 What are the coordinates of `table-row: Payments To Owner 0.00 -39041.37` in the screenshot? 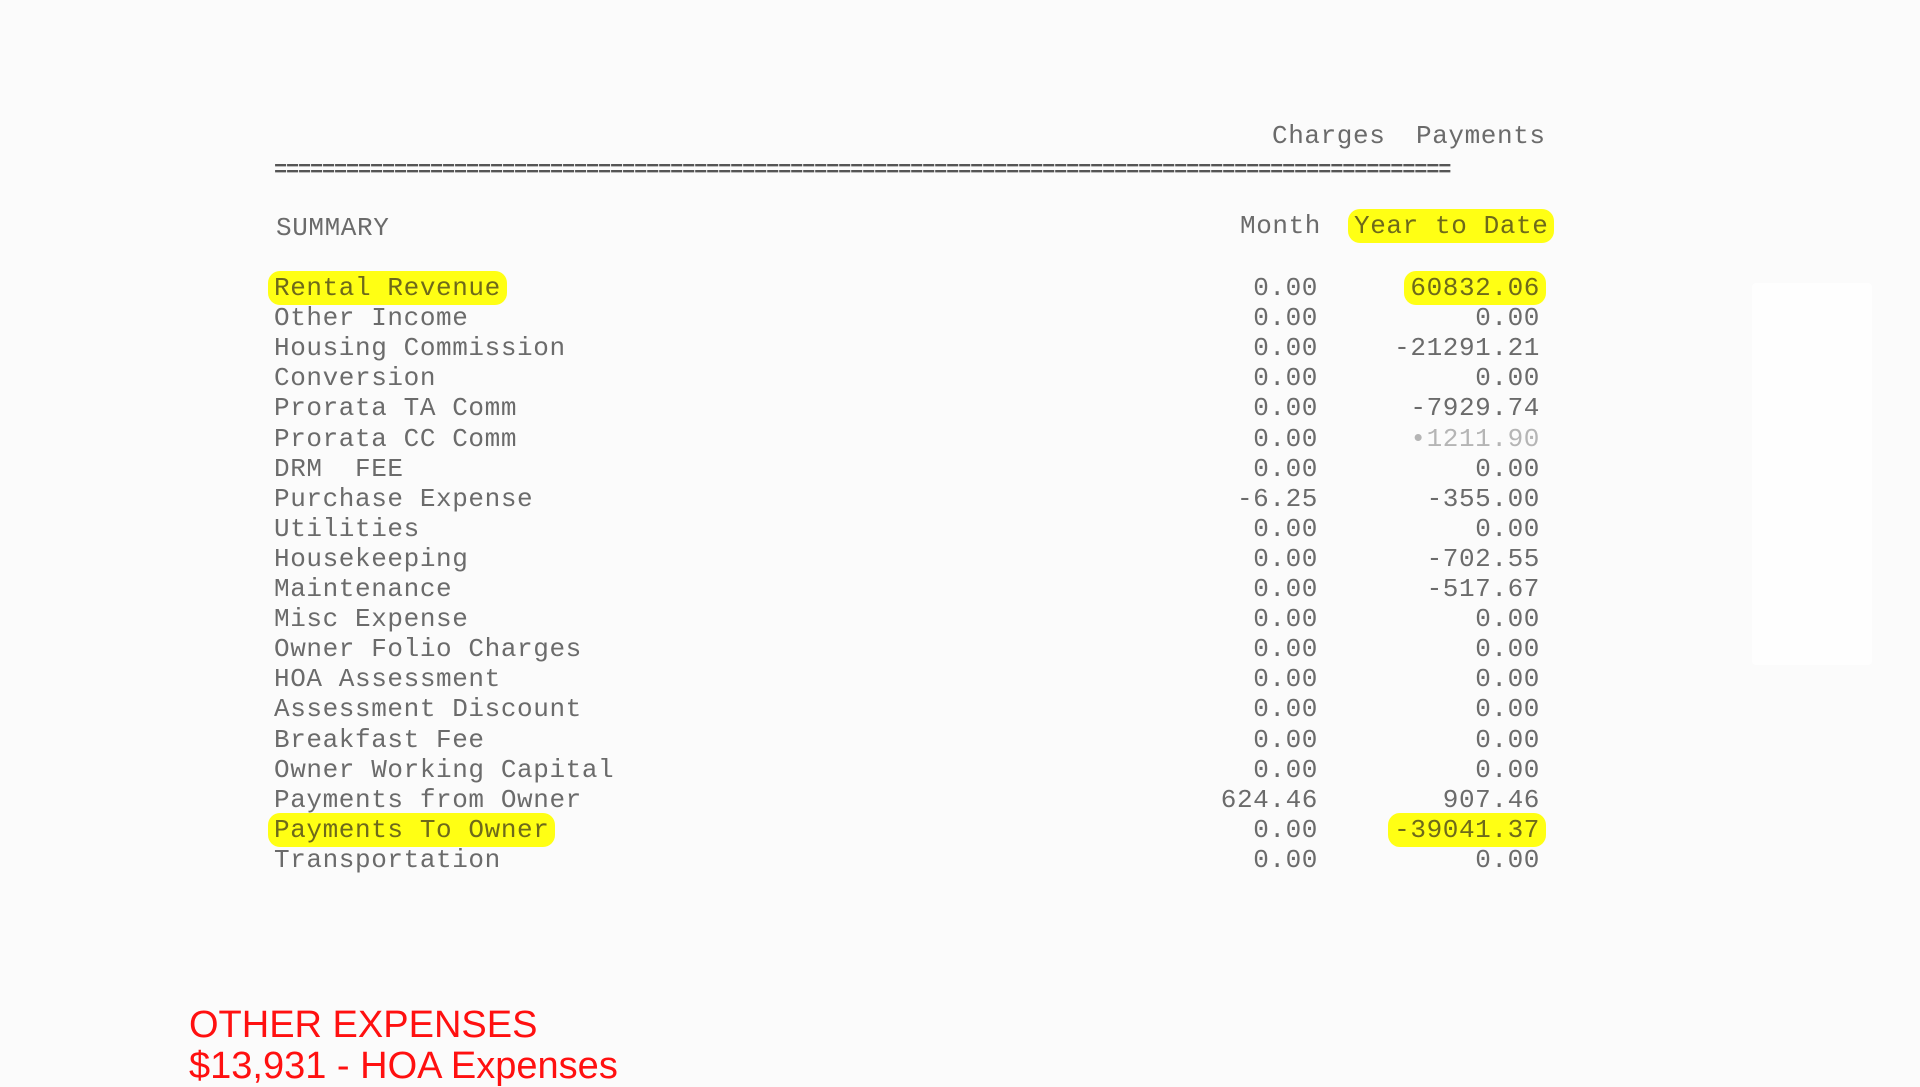 It's located at (960, 829).